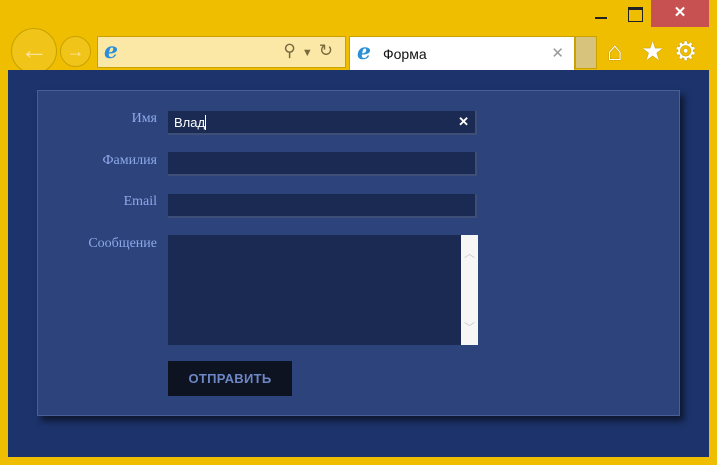 The image size is (717, 465). Describe the element at coordinates (230, 378) in the screenshot. I see `submit-button: ОТПРАВИТЬ` at that location.